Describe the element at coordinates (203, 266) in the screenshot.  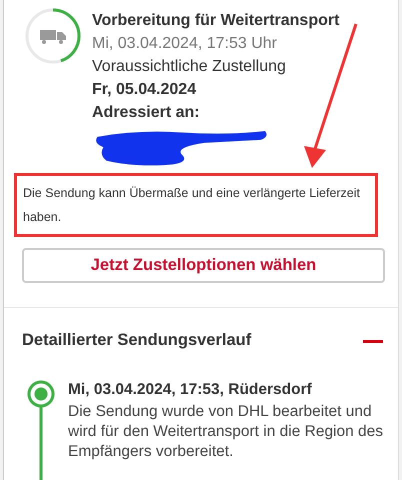
I see `delivery-options-button: Jetzt Zustelloptionen wählen` at that location.